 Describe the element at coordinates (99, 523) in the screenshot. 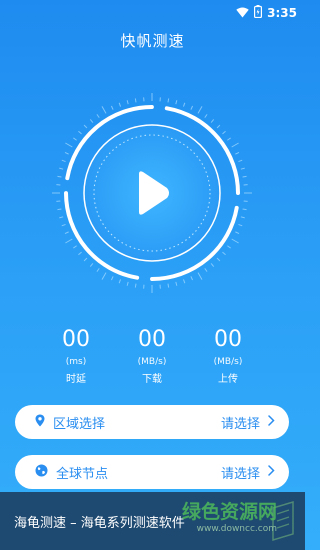

I see `caption-text: 海龟测速 – 海龟系列测速软件` at that location.